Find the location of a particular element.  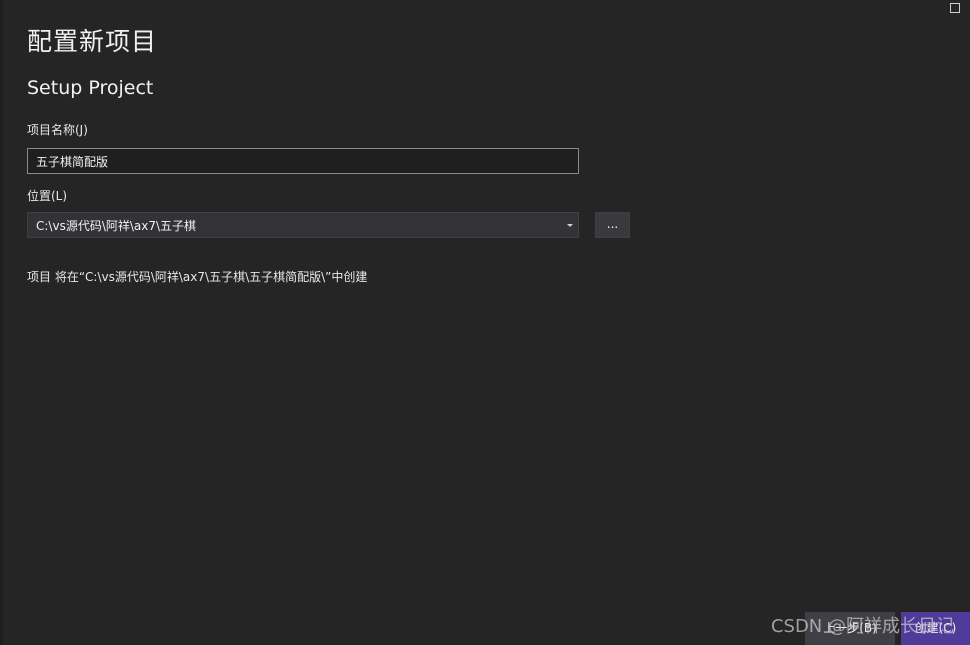

project-name-input is located at coordinates (303, 161).